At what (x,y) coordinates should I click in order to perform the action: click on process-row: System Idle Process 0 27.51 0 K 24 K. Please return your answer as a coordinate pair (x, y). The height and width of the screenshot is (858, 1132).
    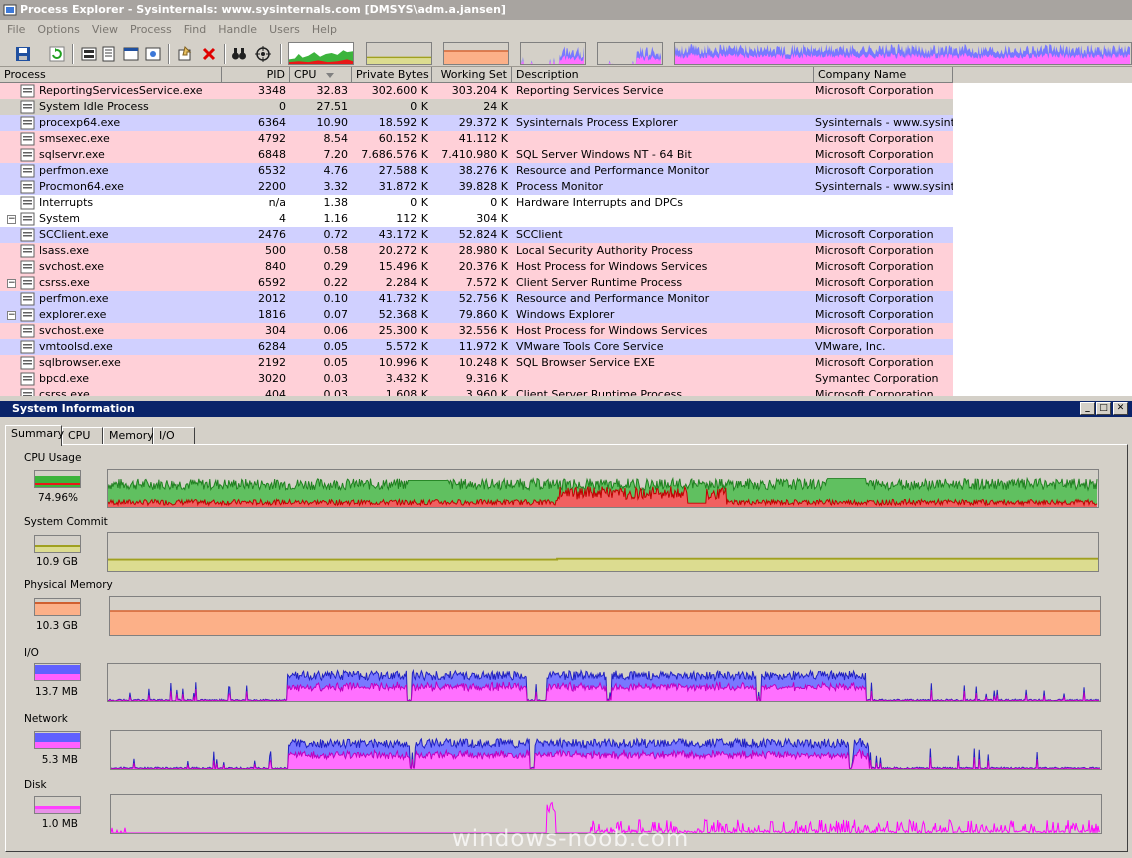
    Looking at the image, I should click on (476, 107).